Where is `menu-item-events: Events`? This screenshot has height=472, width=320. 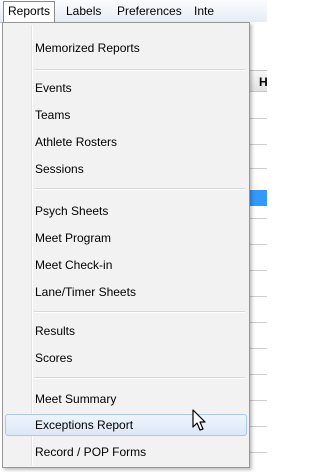
menu-item-events: Events is located at coordinates (126, 88).